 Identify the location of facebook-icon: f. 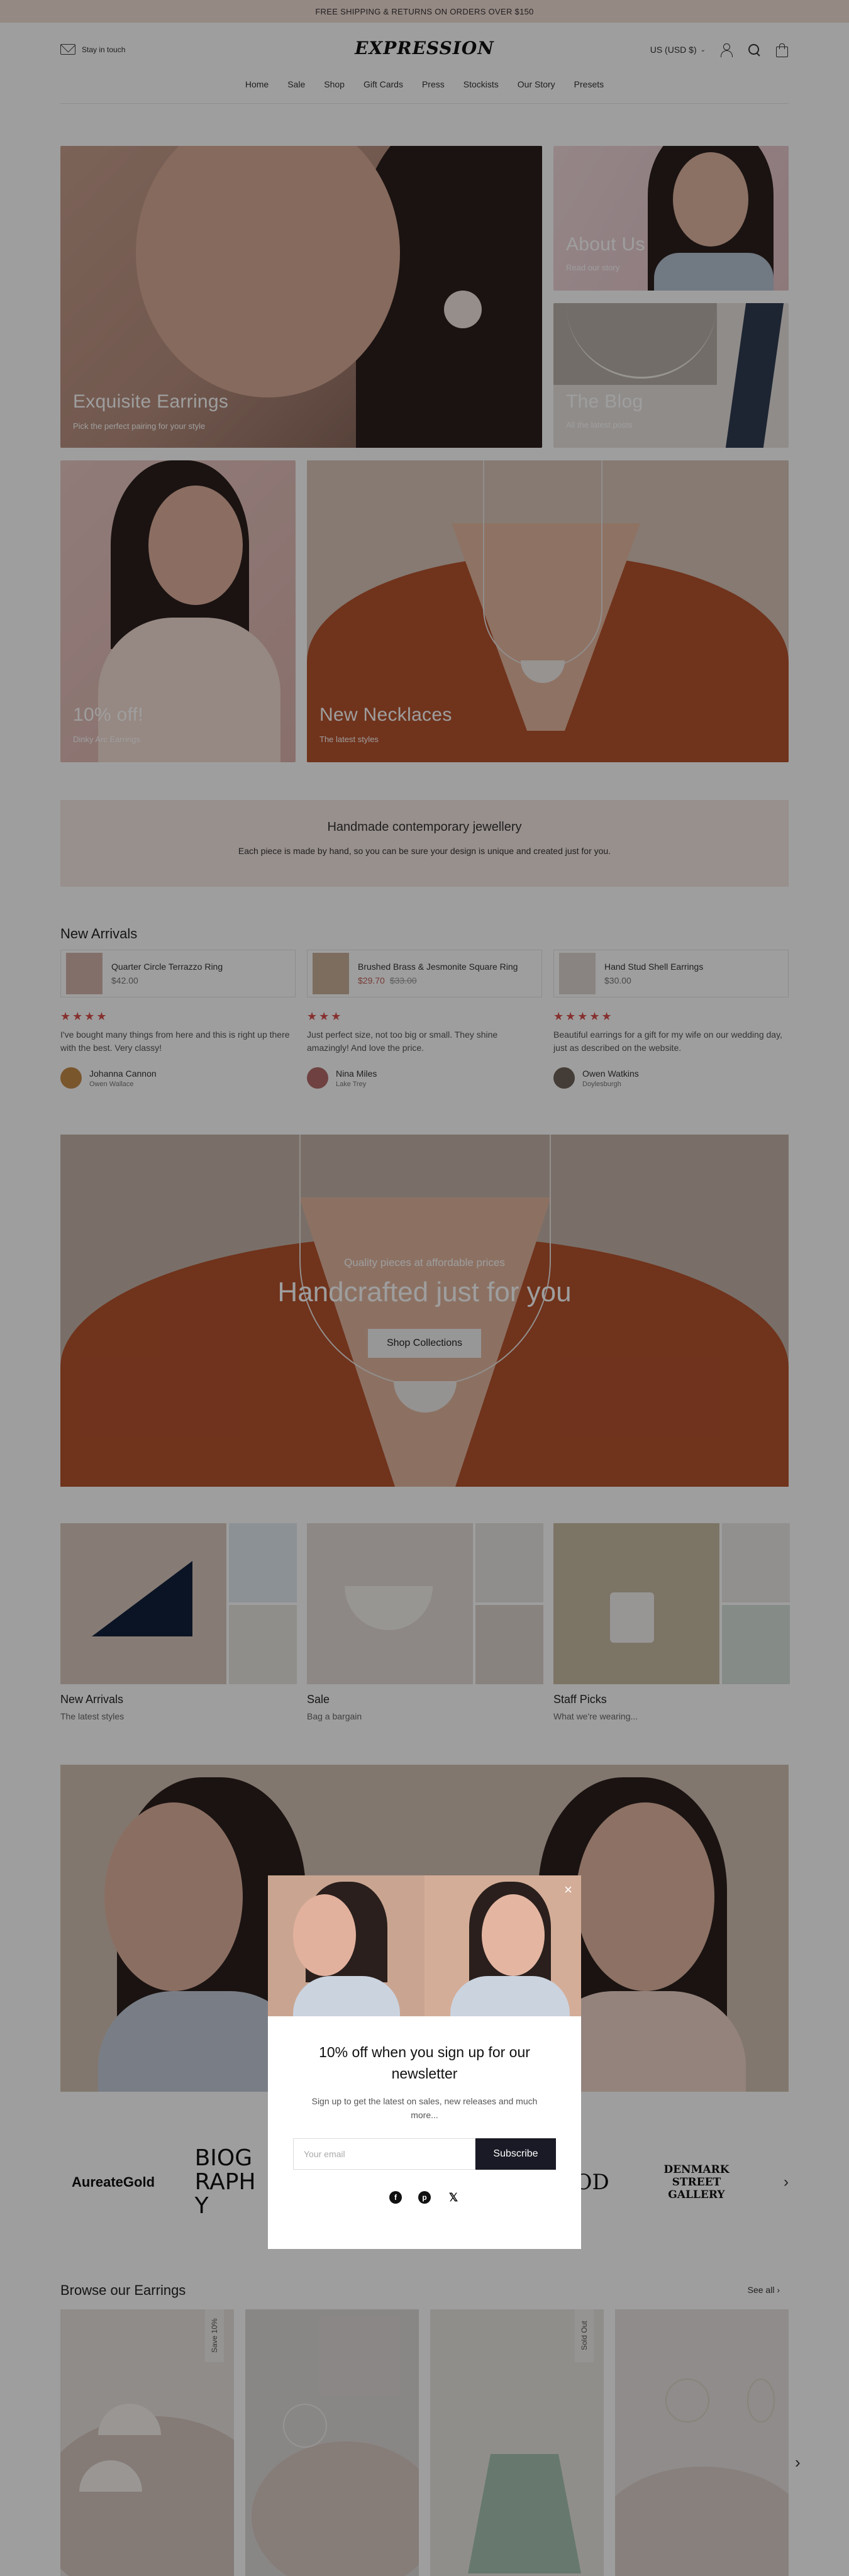
(396, 2197).